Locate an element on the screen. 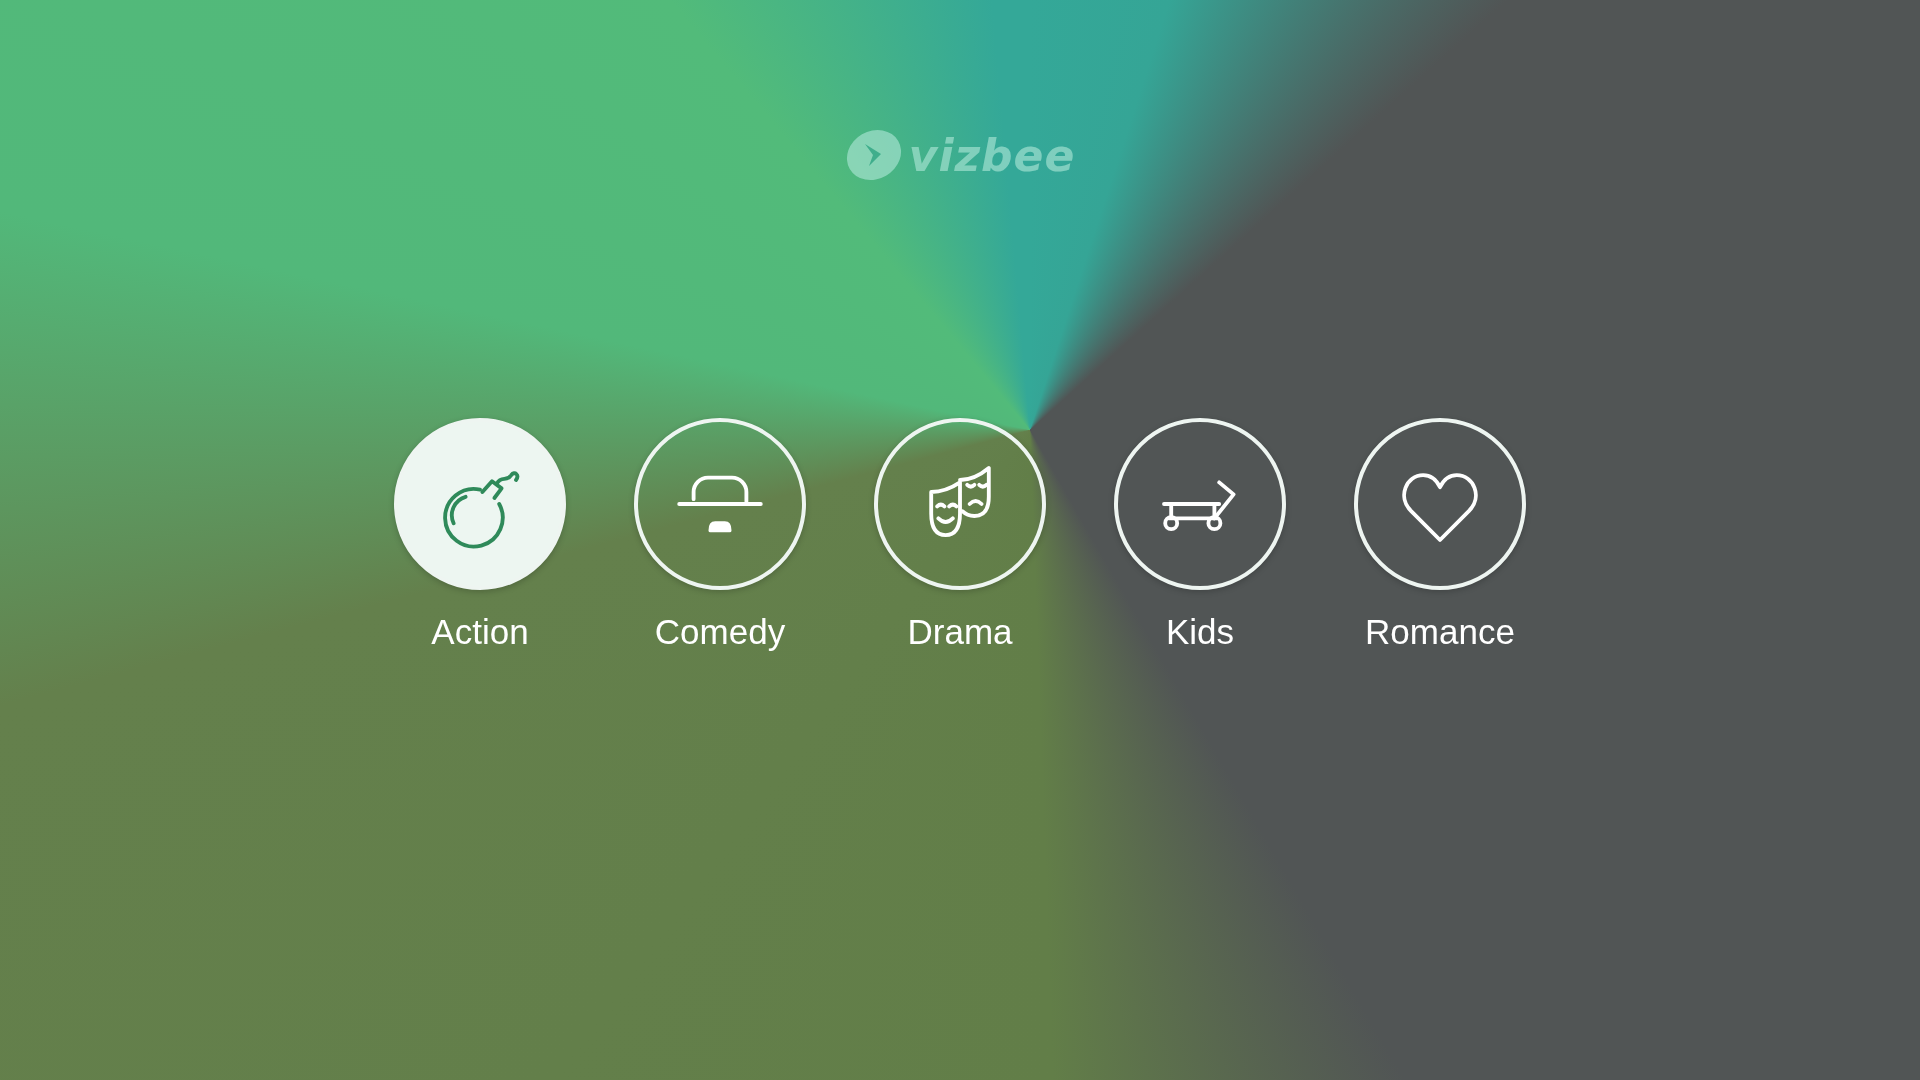 Image resolution: width=1920 pixels, height=1080 pixels. genre-label: Drama is located at coordinates (960, 632).